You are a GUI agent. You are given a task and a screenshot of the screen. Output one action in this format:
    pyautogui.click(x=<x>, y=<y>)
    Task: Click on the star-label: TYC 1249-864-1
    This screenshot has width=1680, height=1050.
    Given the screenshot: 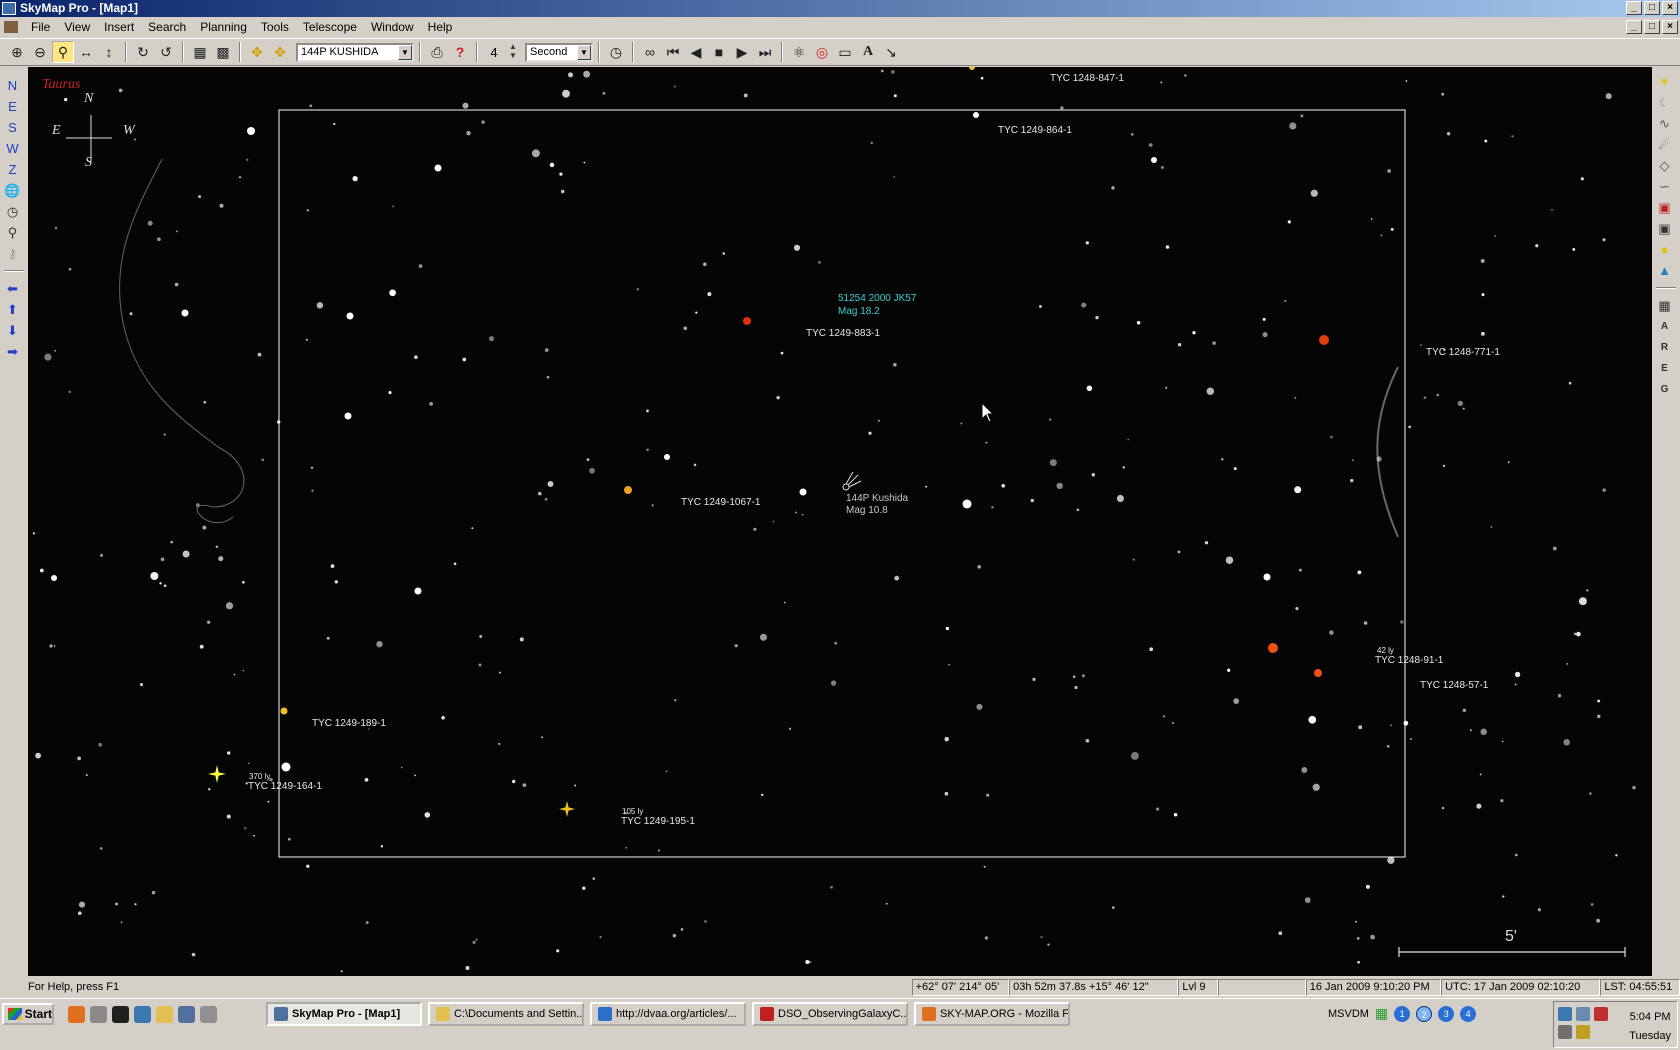 What is the action you would take?
    pyautogui.click(x=1035, y=131)
    